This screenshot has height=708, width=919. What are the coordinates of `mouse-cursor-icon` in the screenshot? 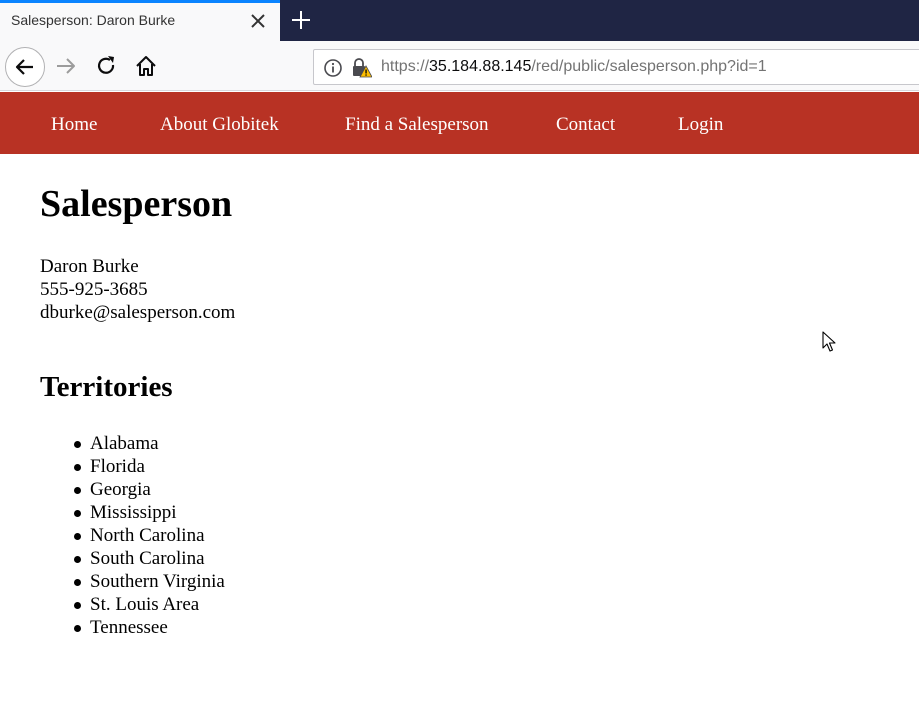 It's located at (829, 341).